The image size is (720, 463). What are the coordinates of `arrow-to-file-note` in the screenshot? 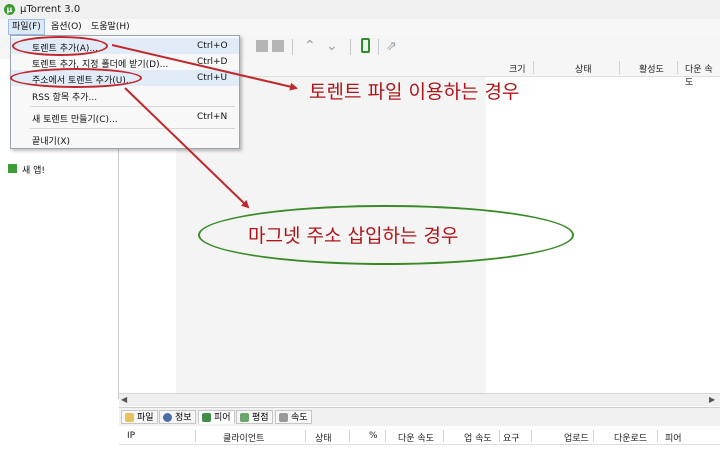 It's located at (204, 67).